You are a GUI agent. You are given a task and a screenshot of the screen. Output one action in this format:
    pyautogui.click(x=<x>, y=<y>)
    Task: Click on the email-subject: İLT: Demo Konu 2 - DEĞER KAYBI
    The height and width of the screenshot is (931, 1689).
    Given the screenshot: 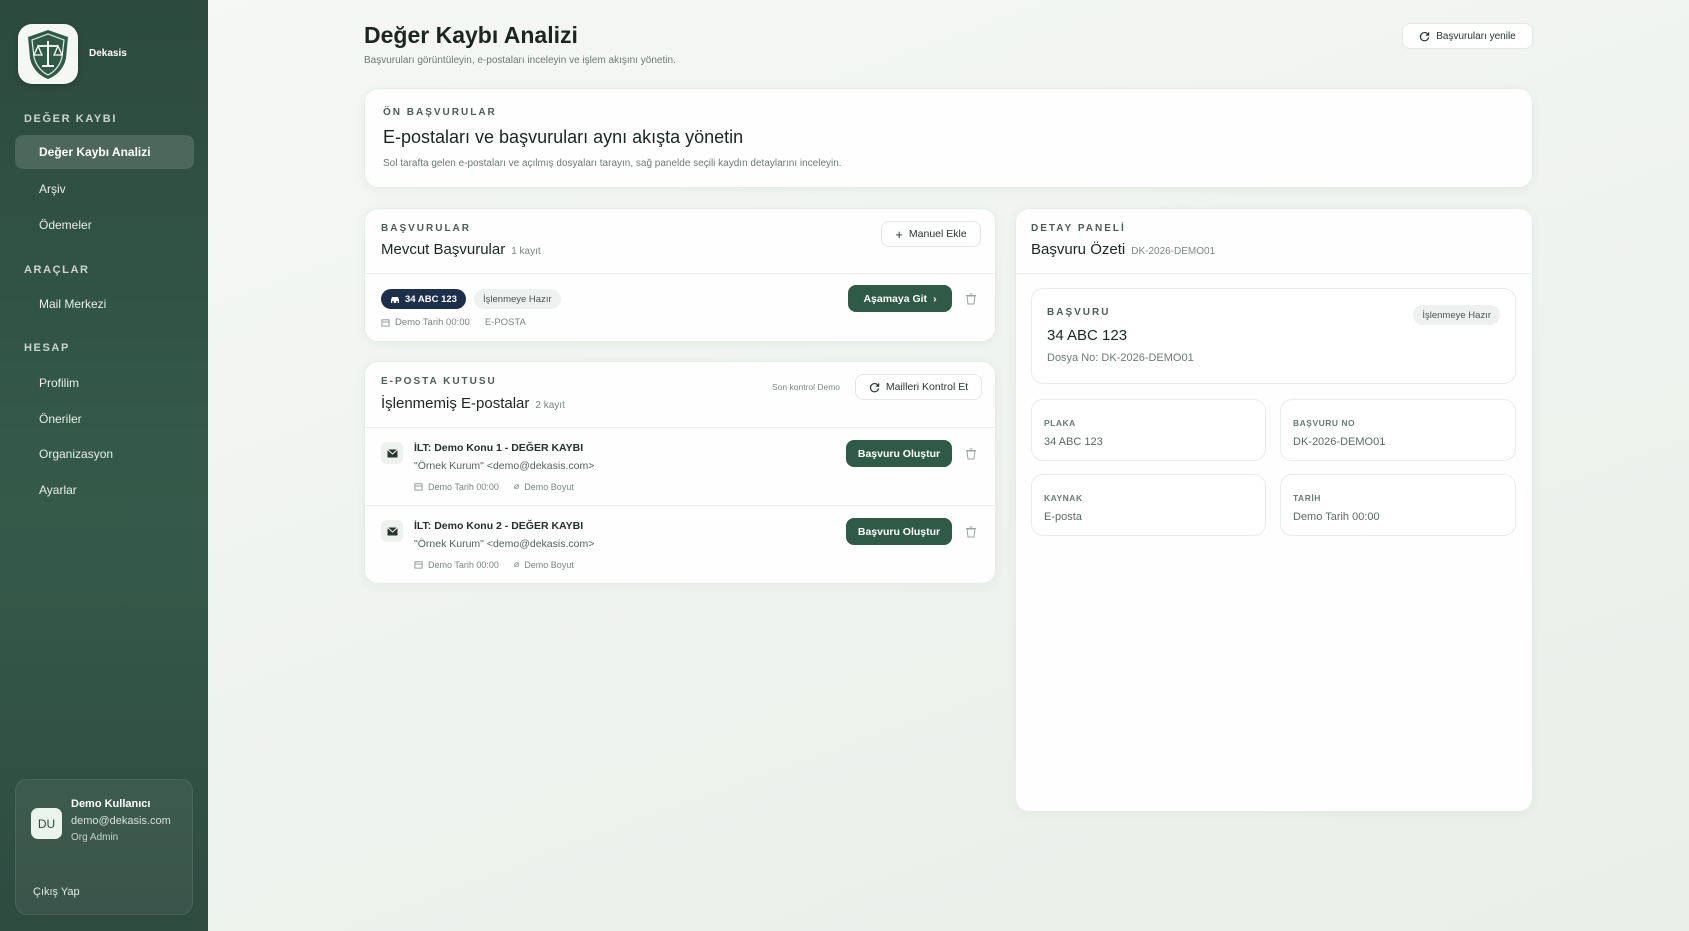 What is the action you would take?
    pyautogui.click(x=498, y=526)
    